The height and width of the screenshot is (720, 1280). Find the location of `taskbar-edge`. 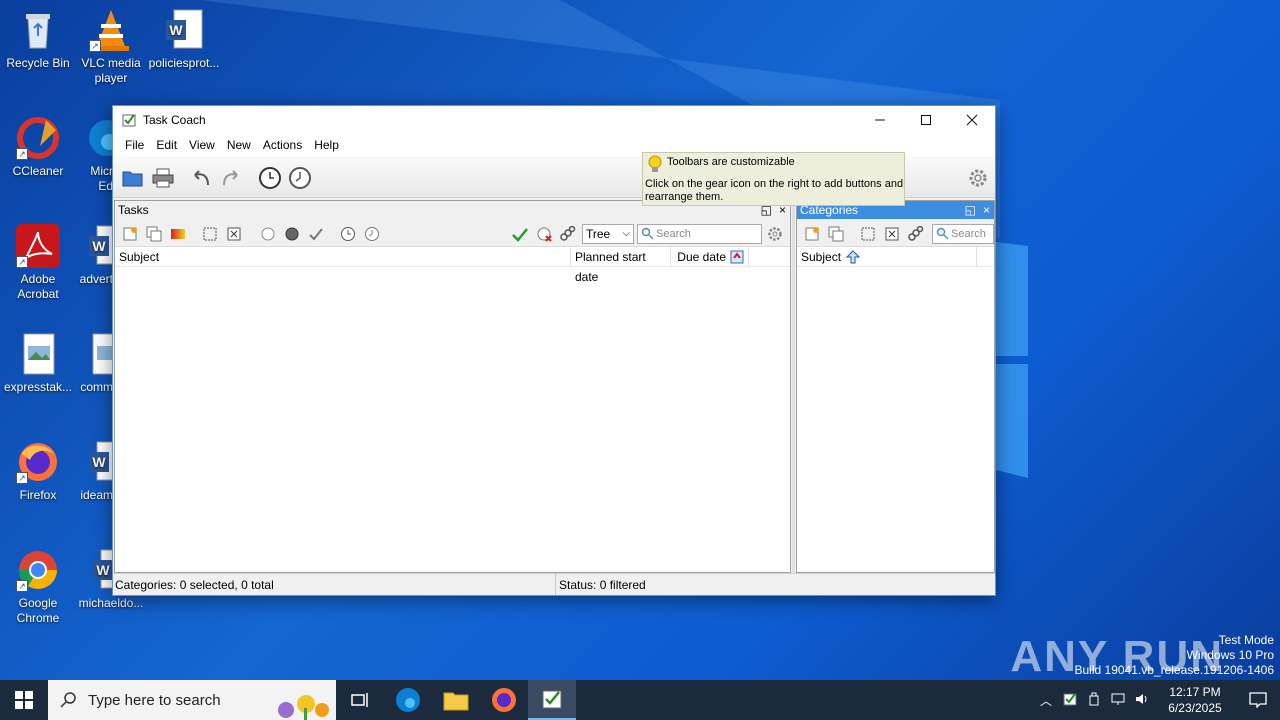

taskbar-edge is located at coordinates (408, 700).